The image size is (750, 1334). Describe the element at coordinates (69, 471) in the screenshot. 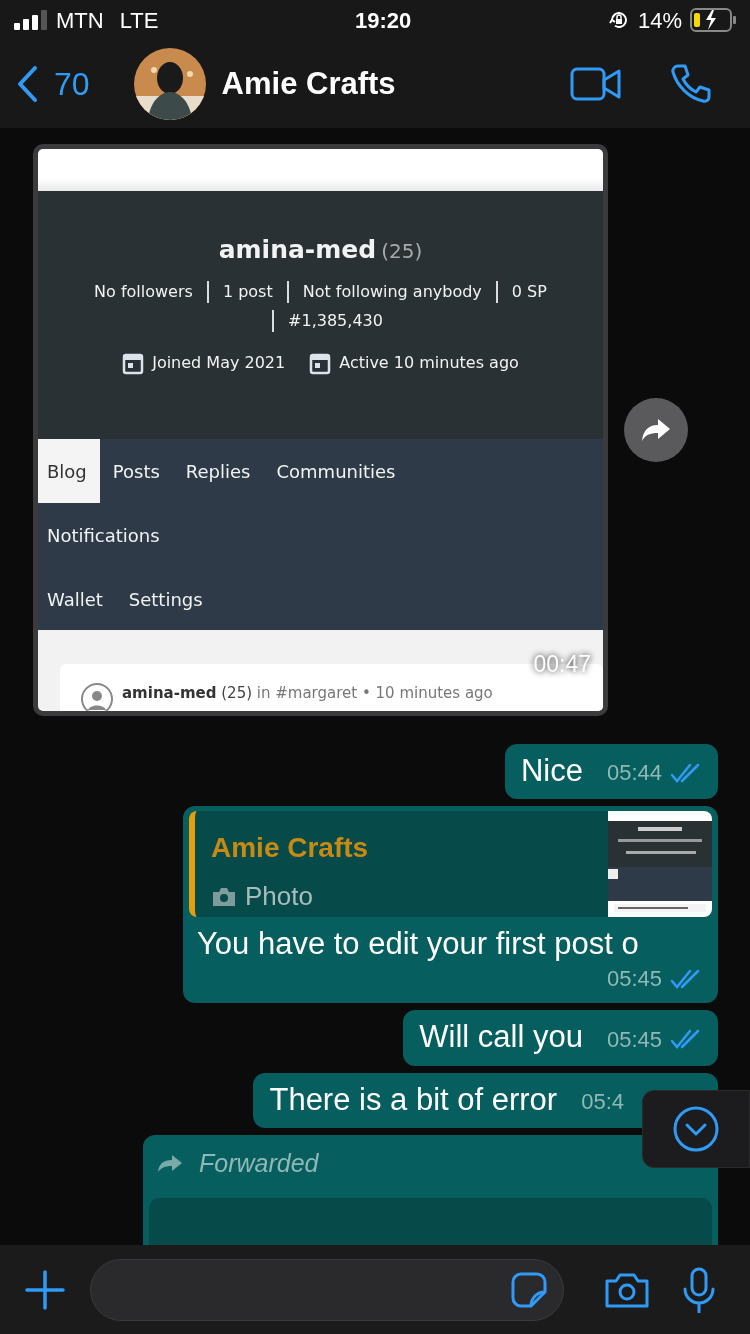

I see `profile-tab: Blog` at that location.